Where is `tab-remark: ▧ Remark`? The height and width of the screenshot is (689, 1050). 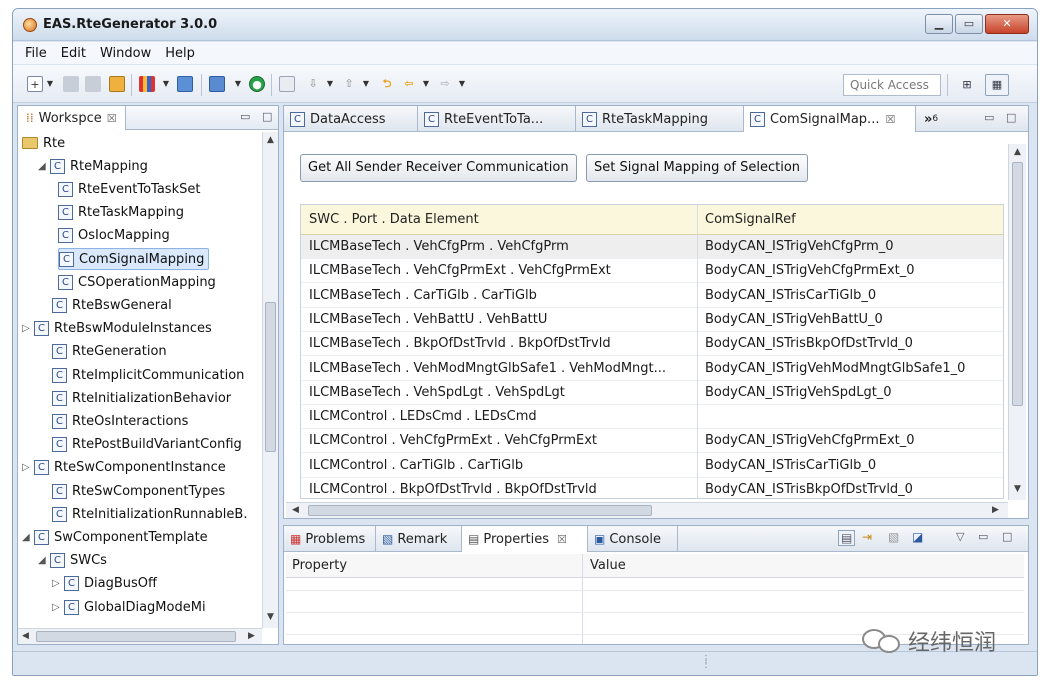
tab-remark: ▧ Remark is located at coordinates (419, 539).